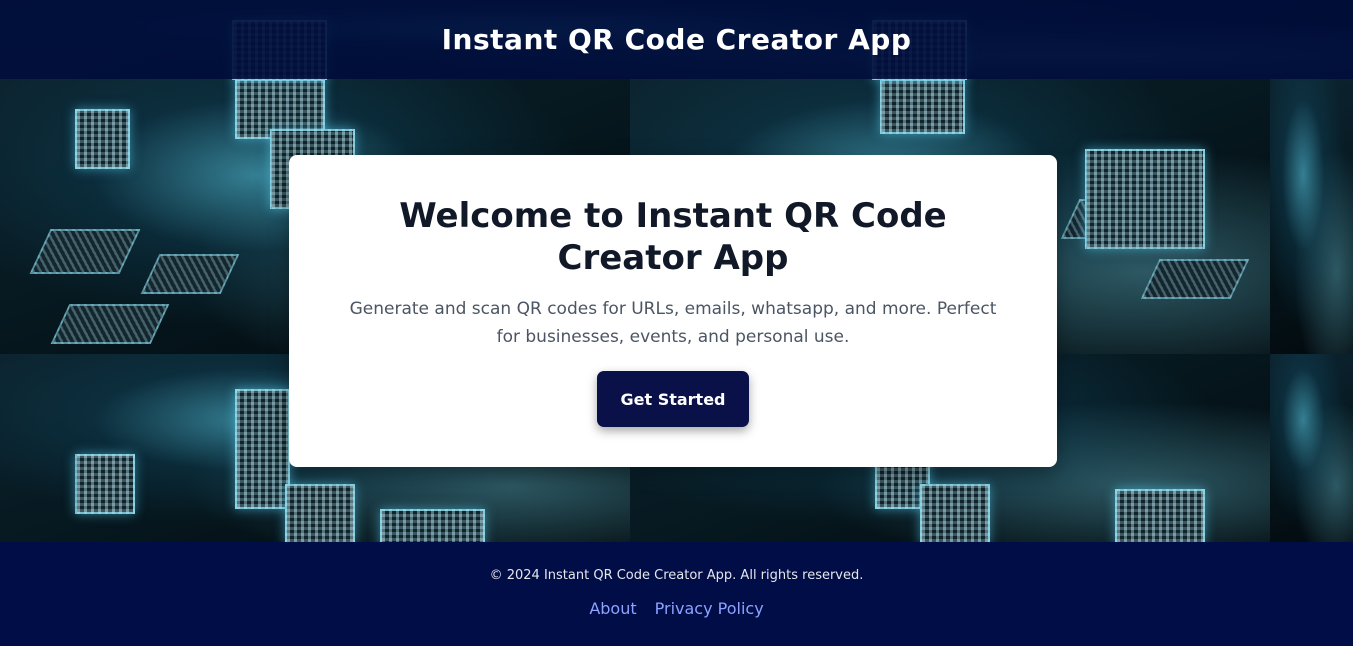  I want to click on site-title: Instant QR Code Creator App, so click(676, 39).